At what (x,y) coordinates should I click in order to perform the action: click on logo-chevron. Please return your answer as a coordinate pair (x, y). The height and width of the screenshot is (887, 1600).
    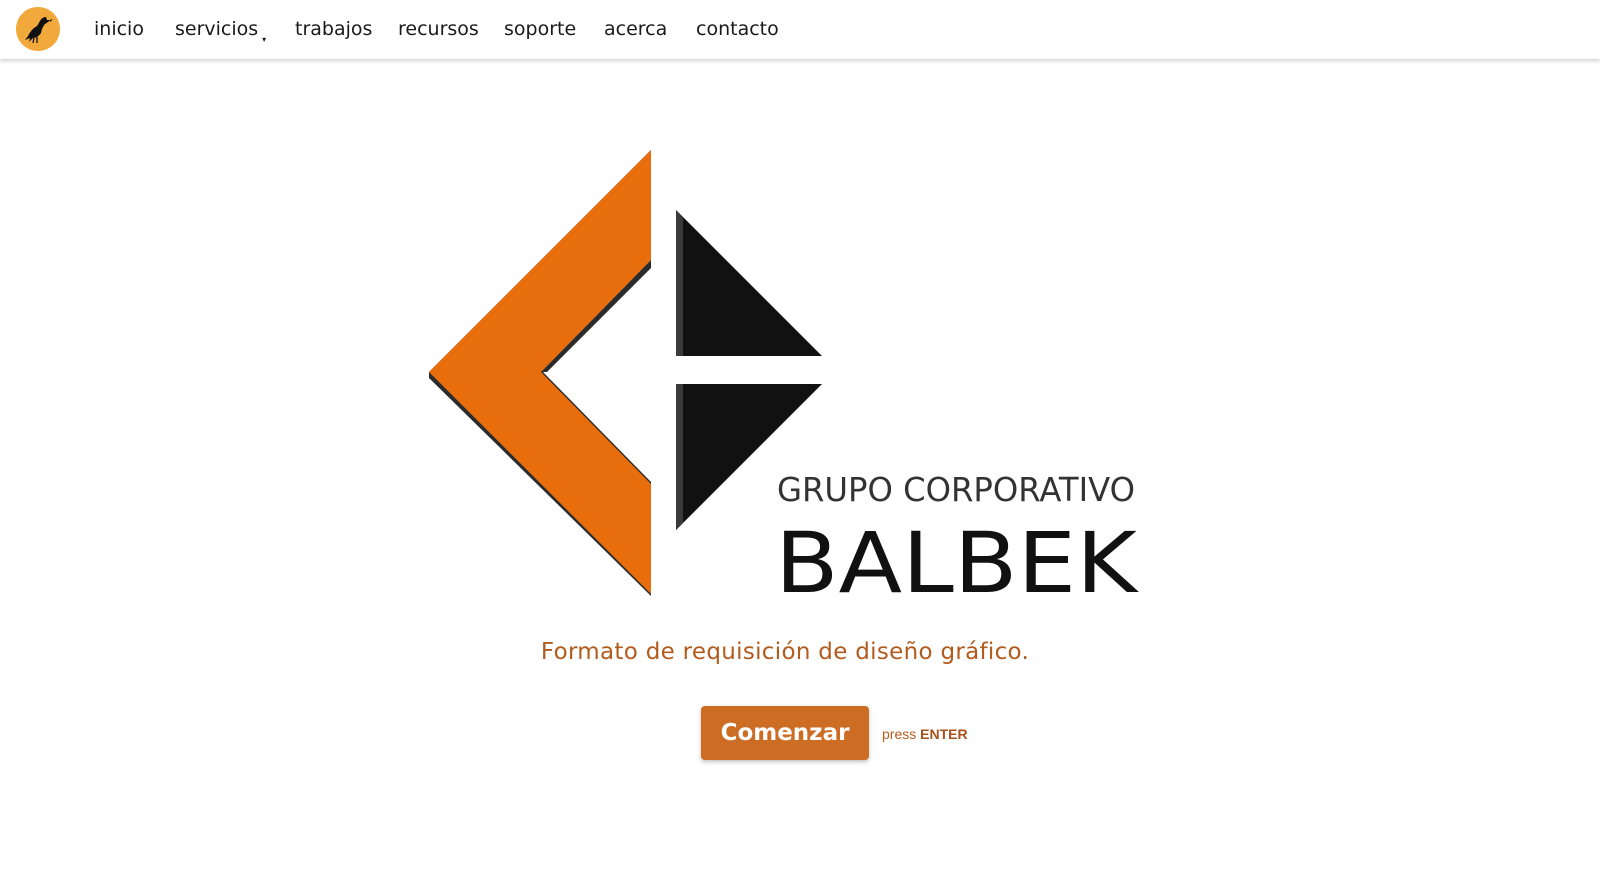
    Looking at the image, I should click on (540, 372).